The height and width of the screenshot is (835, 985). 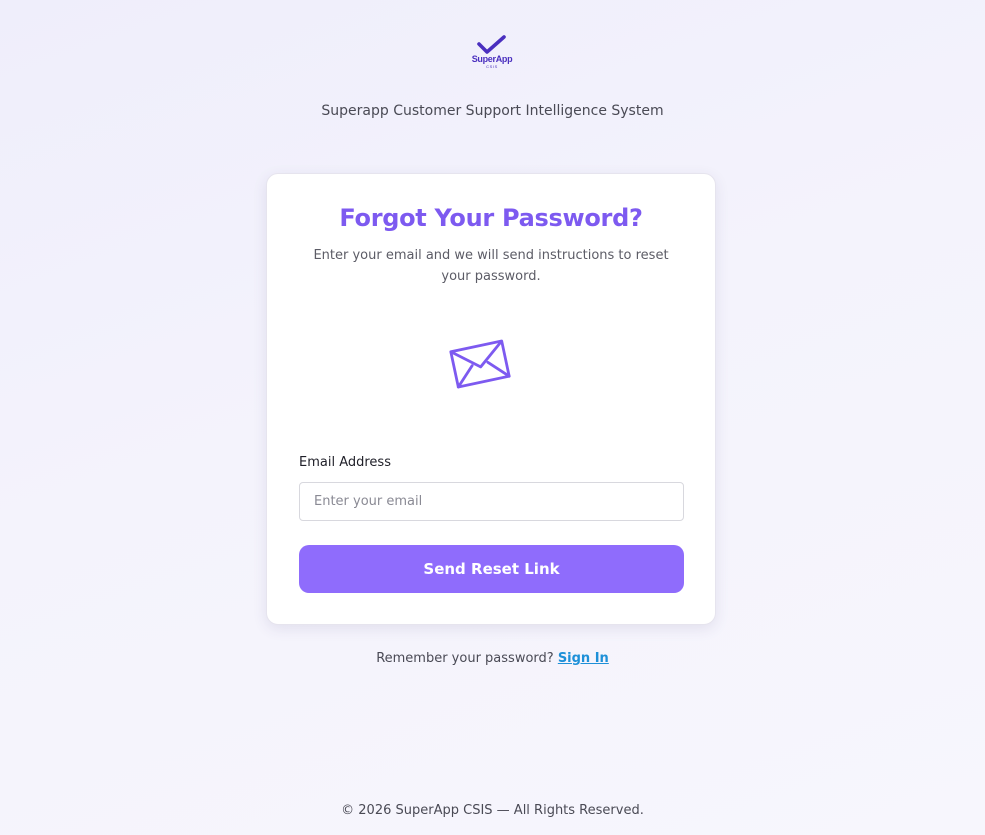 I want to click on envelope-icon, so click(x=480, y=364).